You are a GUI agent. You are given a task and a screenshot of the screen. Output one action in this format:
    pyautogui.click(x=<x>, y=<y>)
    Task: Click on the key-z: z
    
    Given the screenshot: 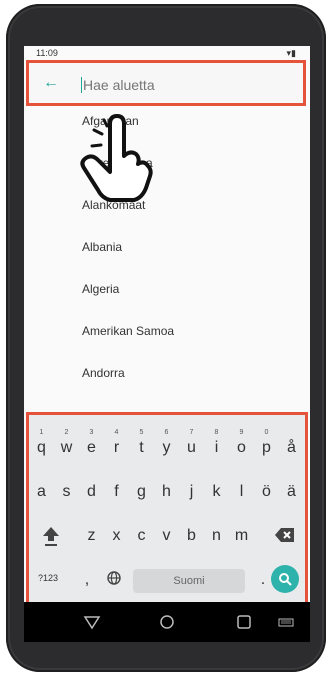 What is the action you would take?
    pyautogui.click(x=91, y=536)
    